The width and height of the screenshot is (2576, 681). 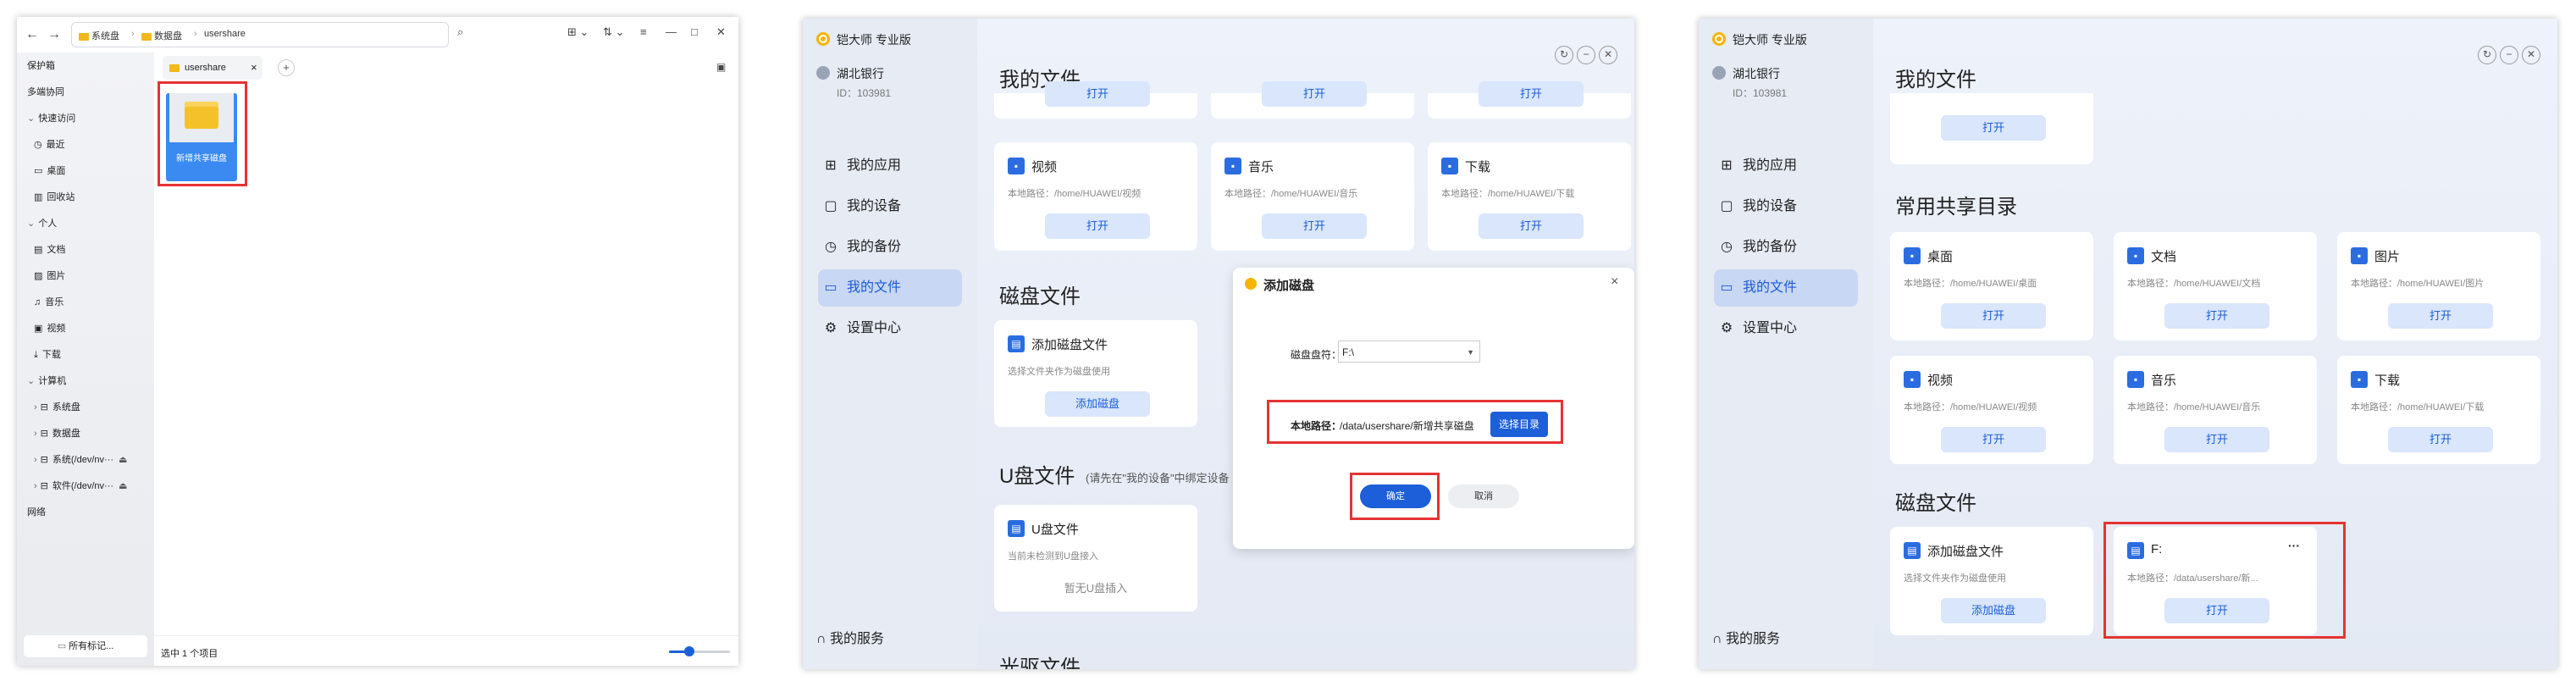 What do you see at coordinates (225, 34) in the screenshot?
I see `breadcrumb-item: usershare` at bounding box center [225, 34].